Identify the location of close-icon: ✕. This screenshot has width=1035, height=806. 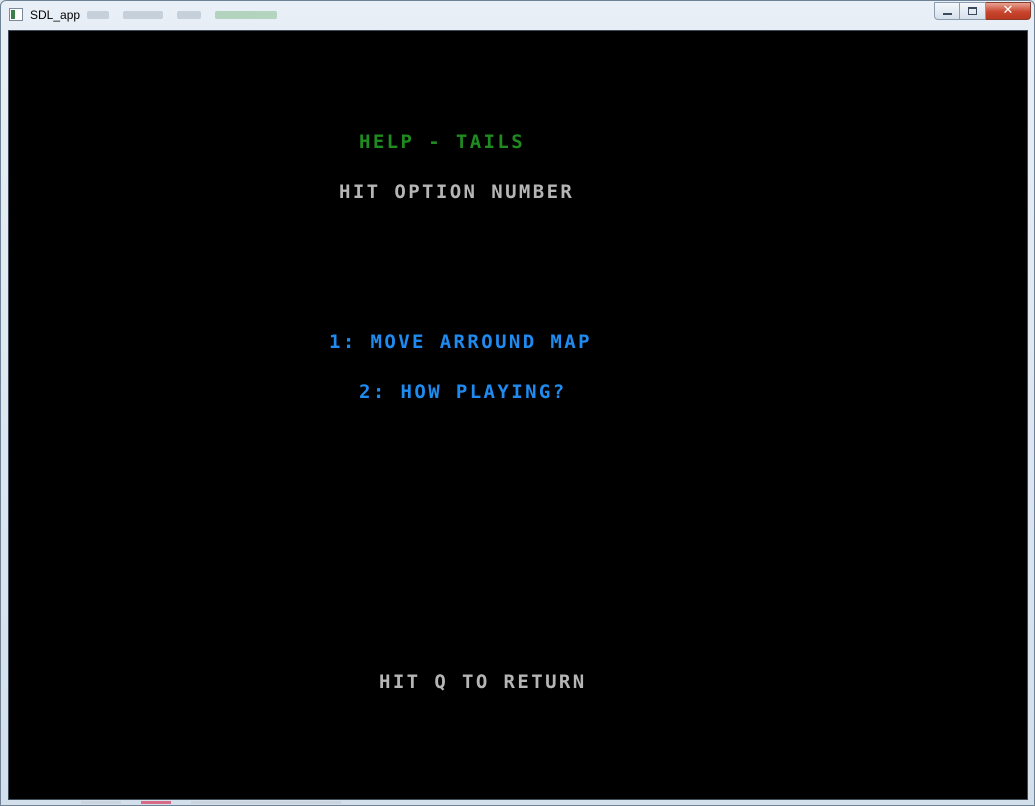
(1008, 10).